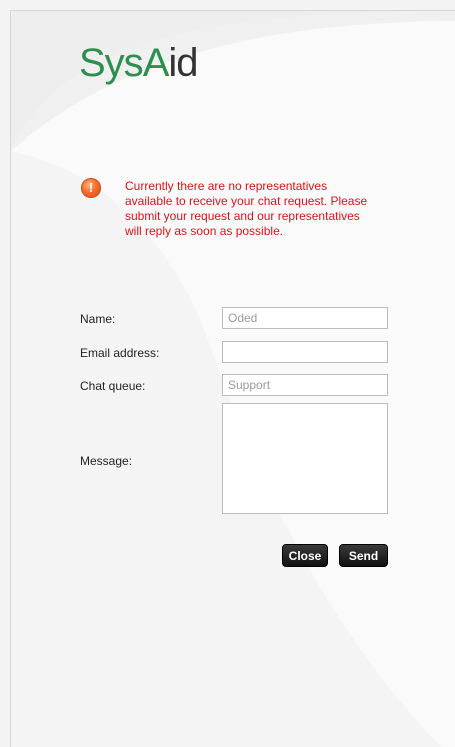  Describe the element at coordinates (156, 63) in the screenshot. I see `logo-accent: A` at that location.